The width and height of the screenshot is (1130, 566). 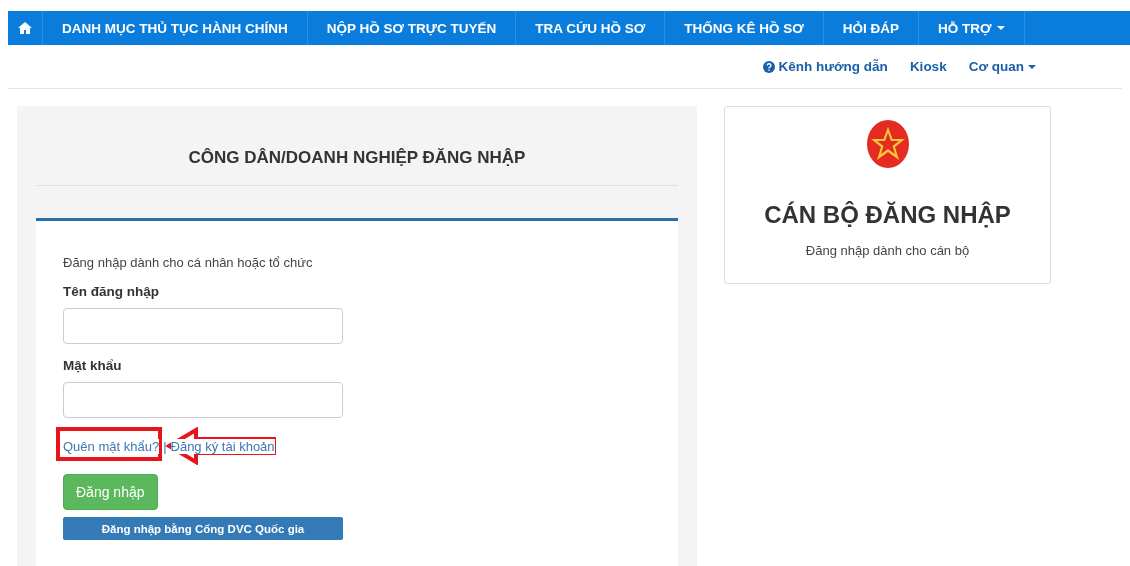 What do you see at coordinates (887, 144) in the screenshot?
I see `star-emblem-icon` at bounding box center [887, 144].